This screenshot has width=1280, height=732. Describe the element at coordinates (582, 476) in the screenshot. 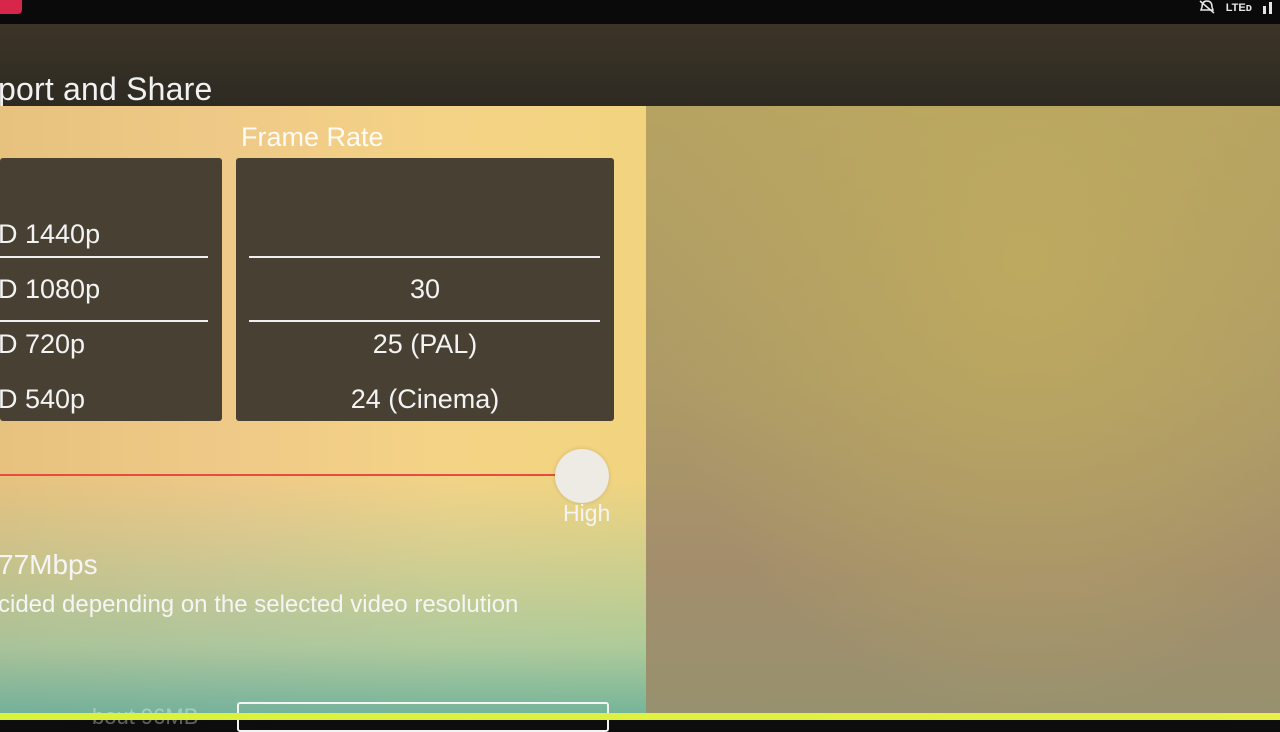

I see `bitrate-slider-thumb` at that location.